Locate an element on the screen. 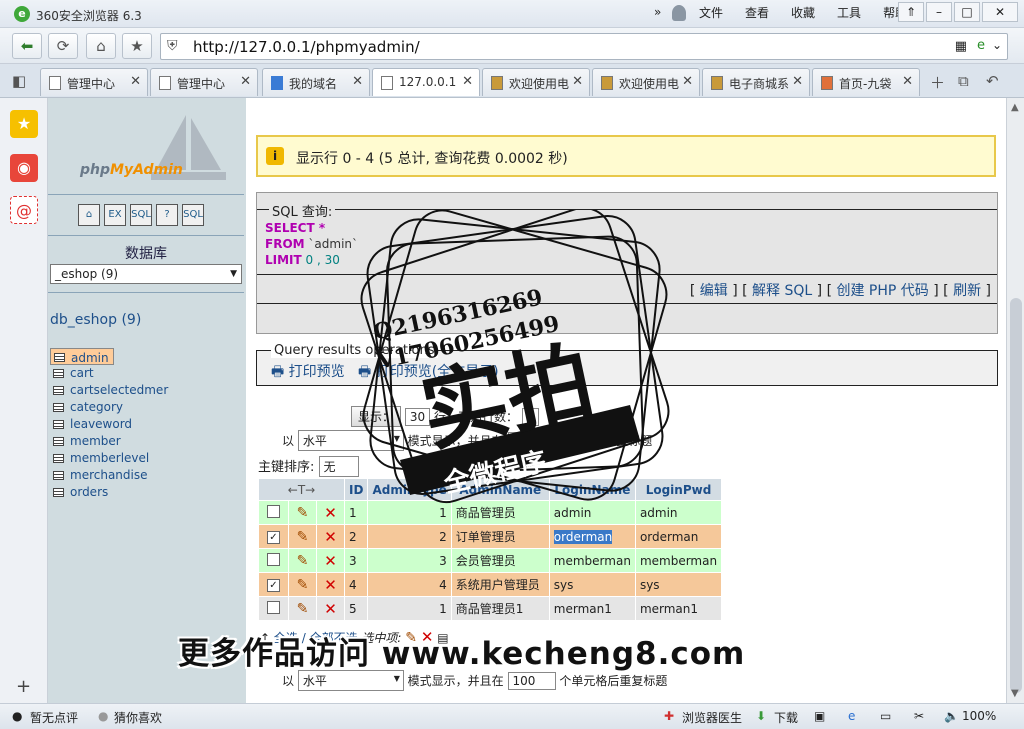  sql-docs-icon: SQL is located at coordinates (193, 215).